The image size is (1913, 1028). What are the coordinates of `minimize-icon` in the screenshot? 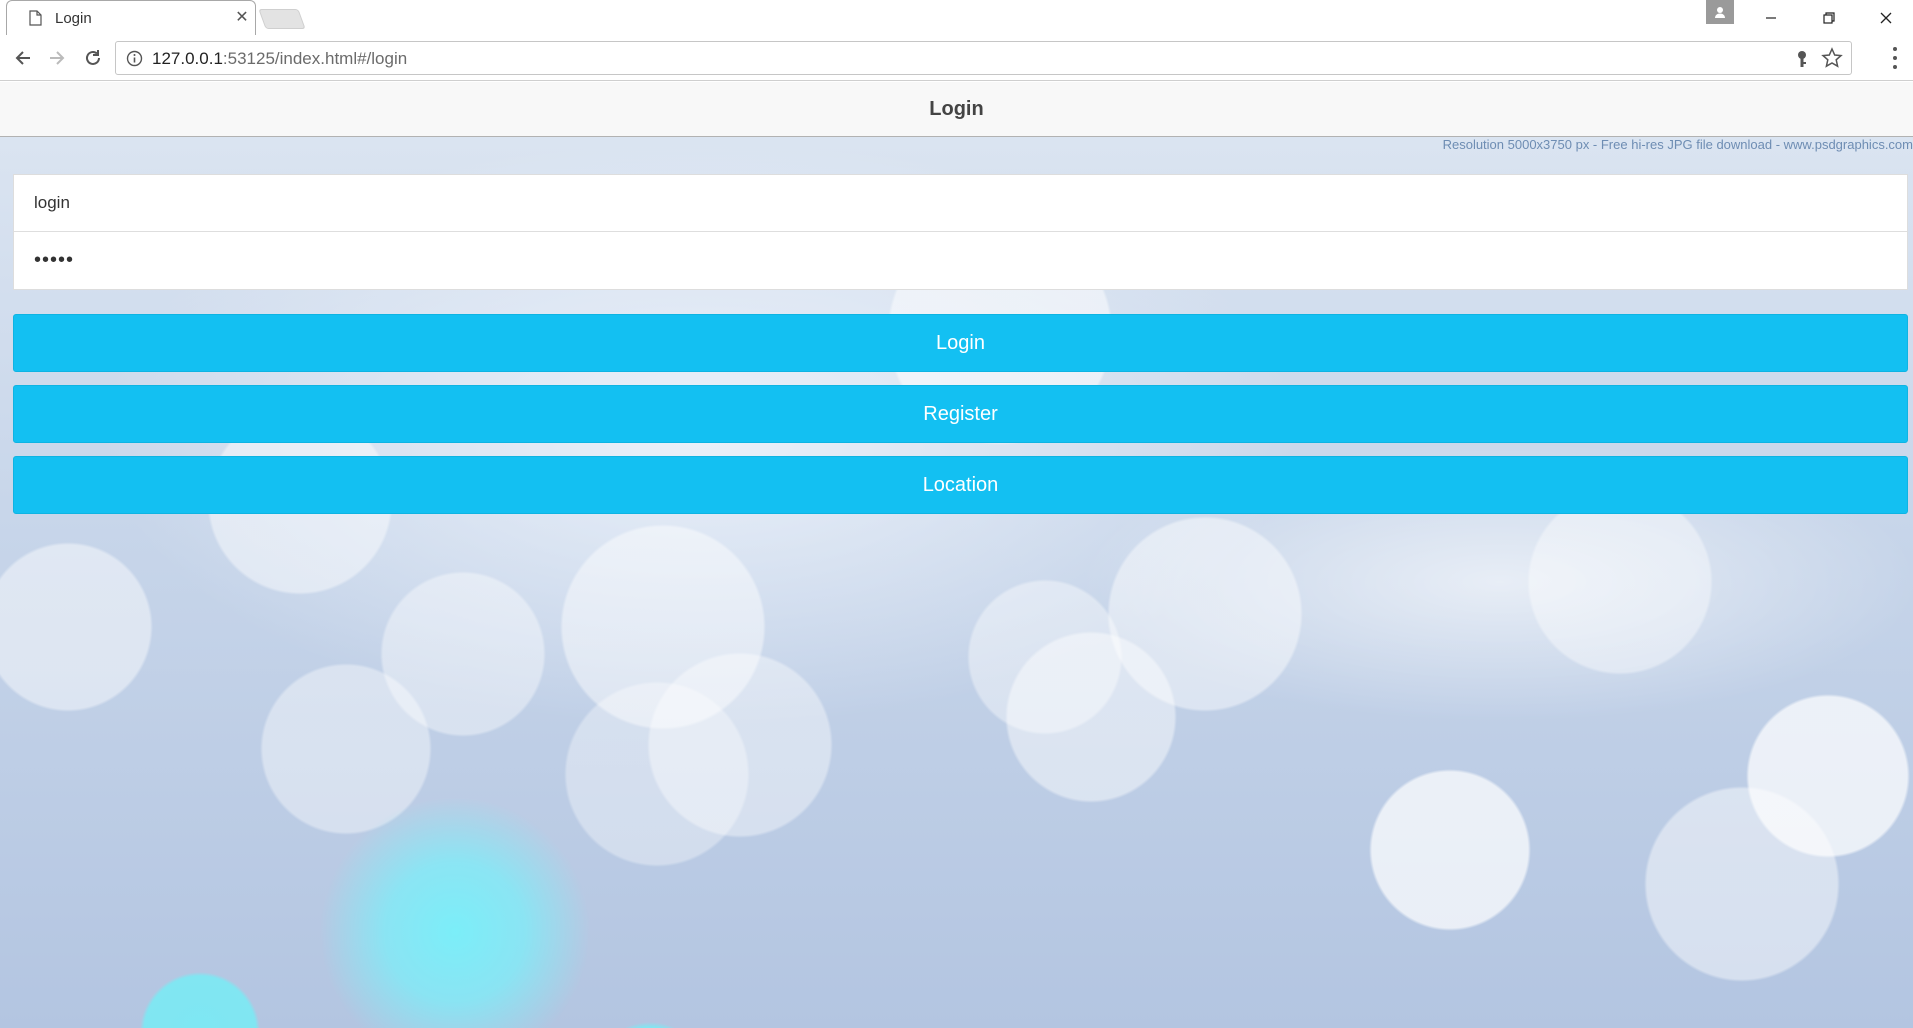 It's located at (1771, 17).